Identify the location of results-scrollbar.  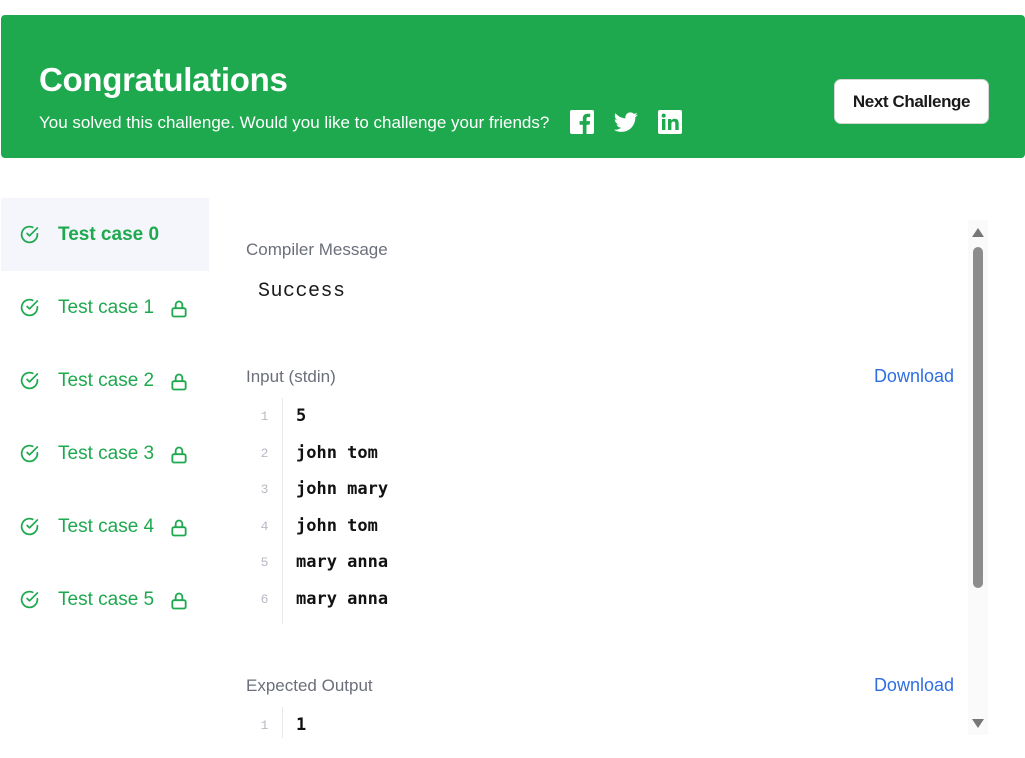
(978, 477).